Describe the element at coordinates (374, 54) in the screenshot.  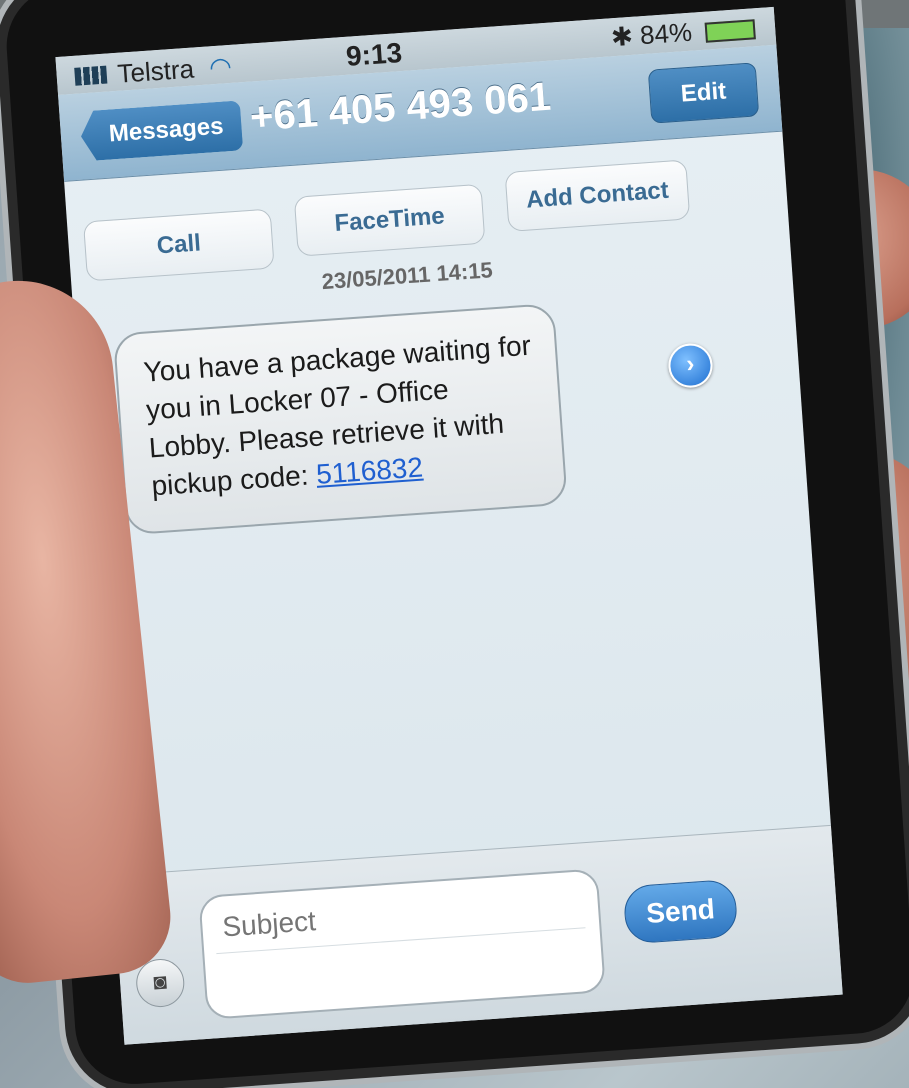
I see `clock: 9:13` at that location.